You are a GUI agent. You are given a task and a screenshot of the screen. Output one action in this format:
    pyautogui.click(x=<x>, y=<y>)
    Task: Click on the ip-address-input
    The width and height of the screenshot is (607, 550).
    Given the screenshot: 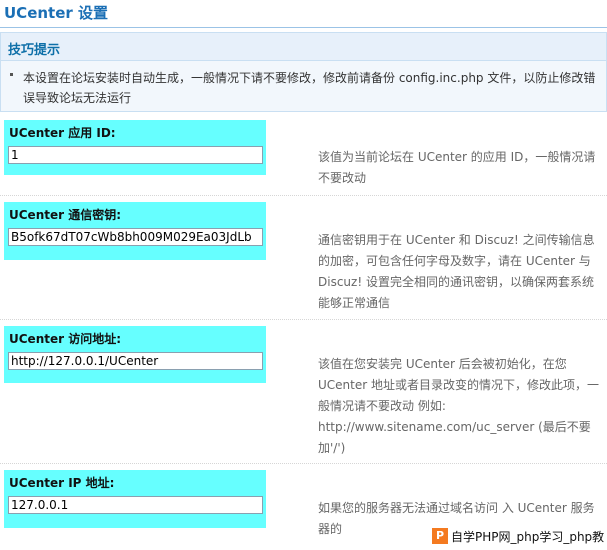 What is the action you would take?
    pyautogui.click(x=135, y=505)
    